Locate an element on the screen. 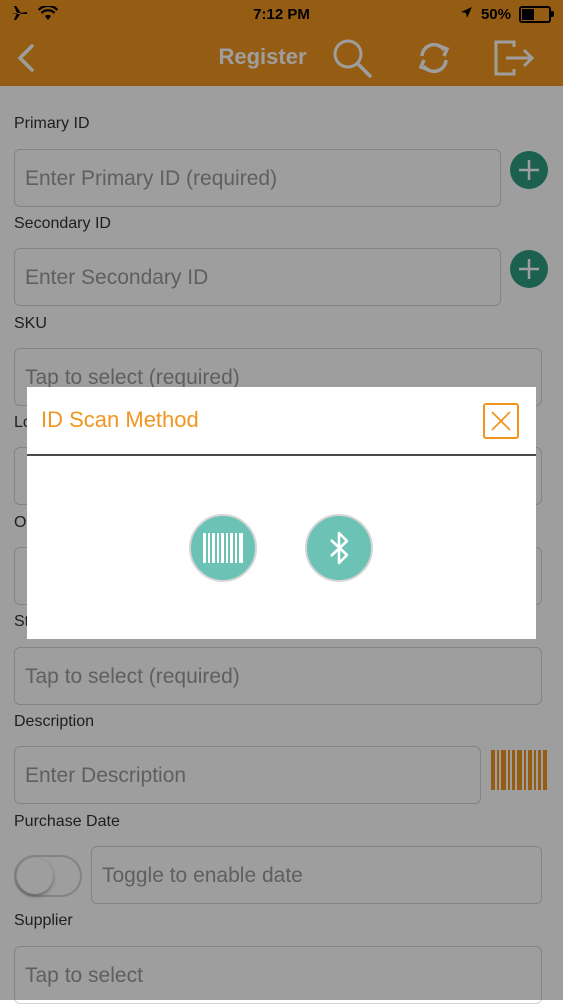  bluetooth-icon is located at coordinates (339, 548).